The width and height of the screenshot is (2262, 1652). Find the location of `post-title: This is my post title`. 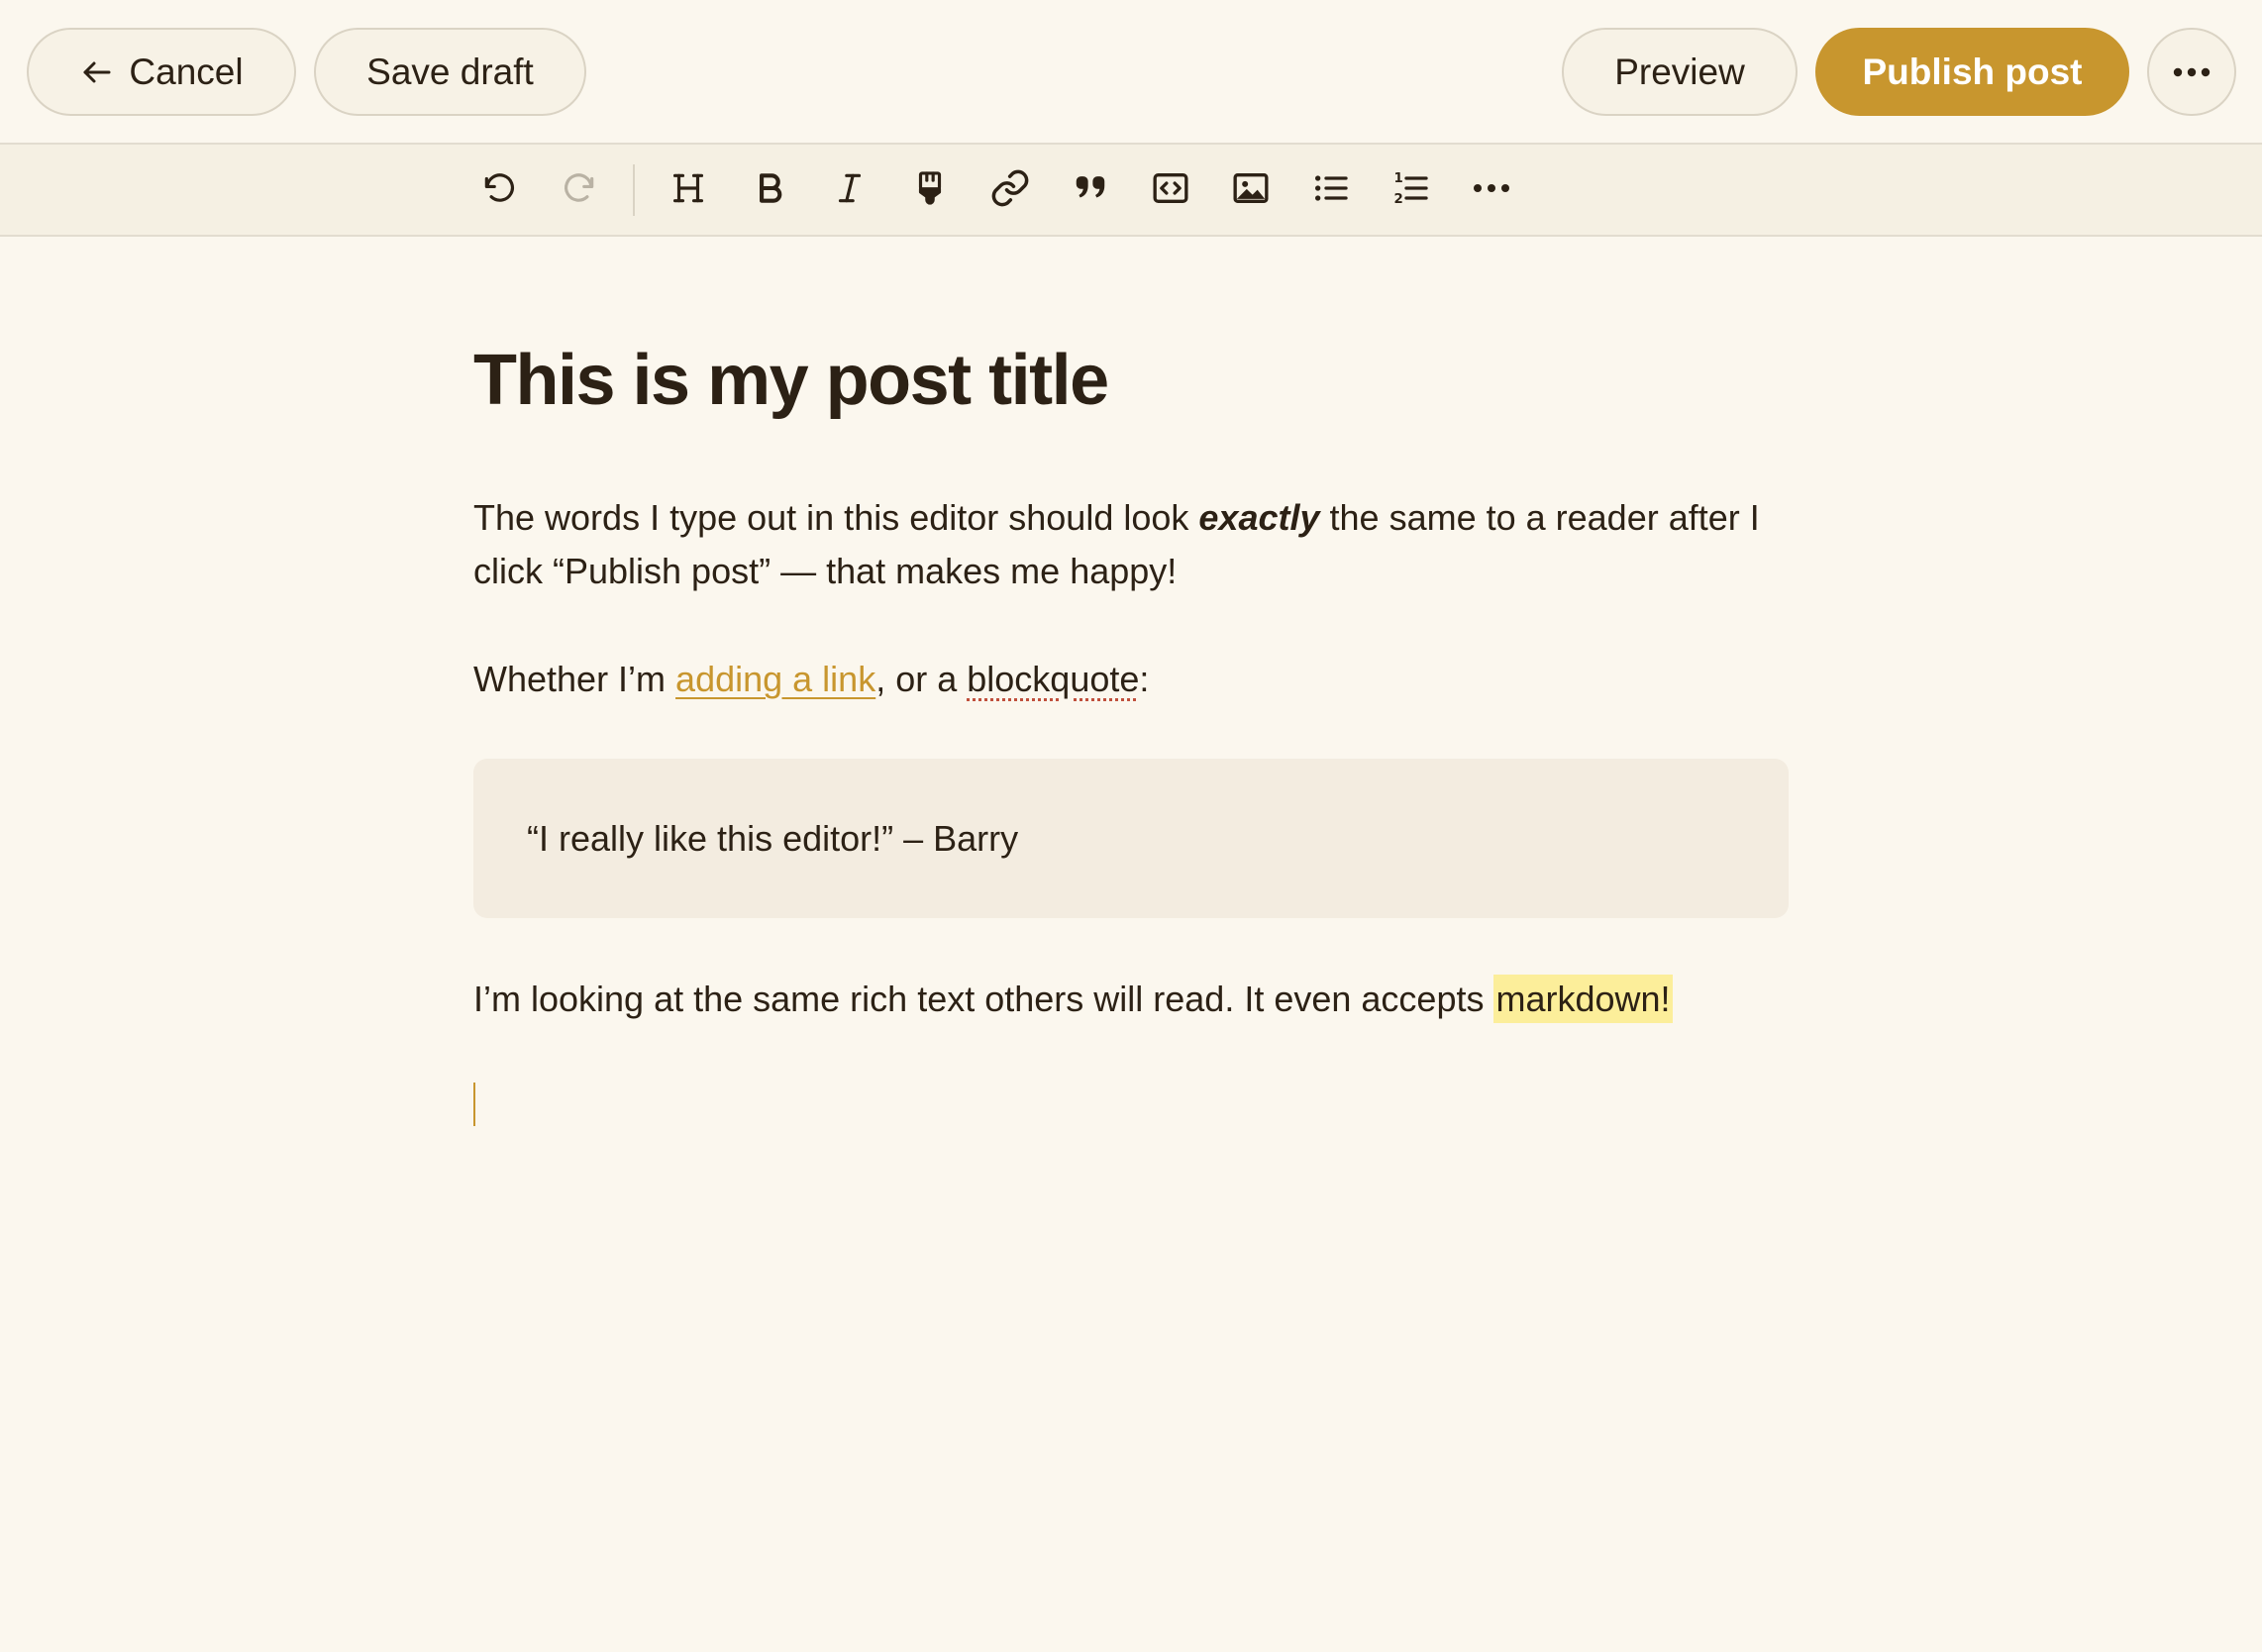

post-title: This is my post title is located at coordinates (791, 381).